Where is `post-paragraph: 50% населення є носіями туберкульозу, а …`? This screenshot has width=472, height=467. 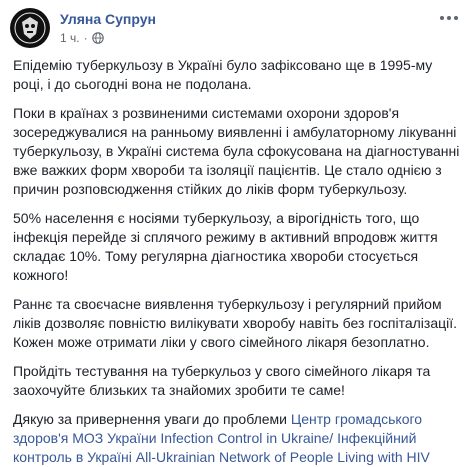
post-paragraph: 50% населення є носіями туберкульозу, а … is located at coordinates (225, 246).